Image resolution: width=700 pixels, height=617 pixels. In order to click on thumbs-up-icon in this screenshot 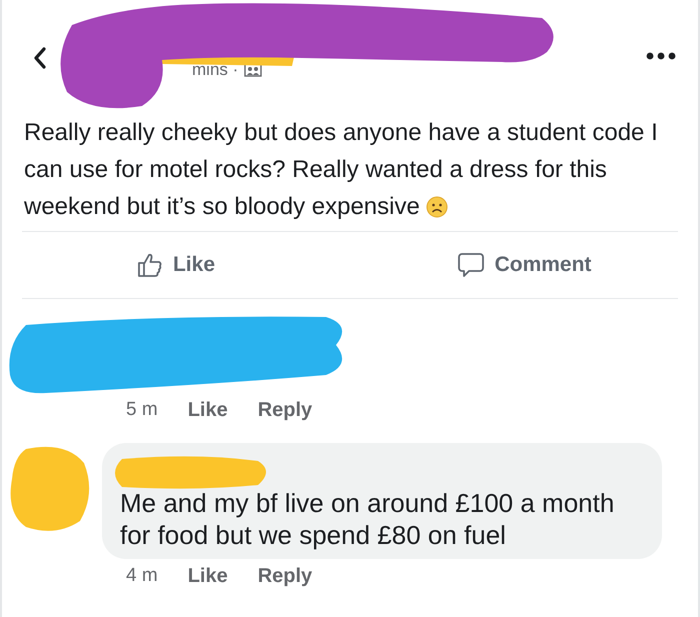, I will do `click(149, 265)`.